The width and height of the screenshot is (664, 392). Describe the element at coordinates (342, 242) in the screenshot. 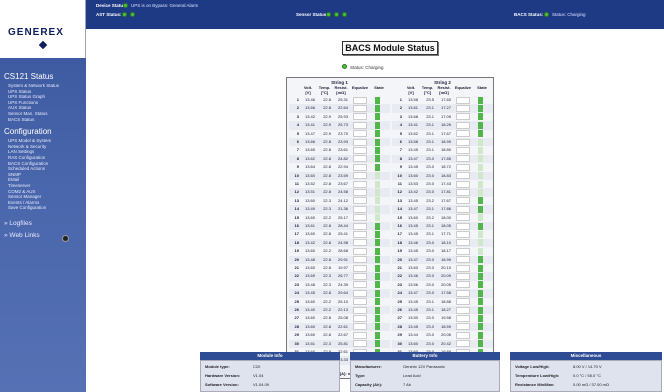

I see `cell-resistance: 24.98` at that location.